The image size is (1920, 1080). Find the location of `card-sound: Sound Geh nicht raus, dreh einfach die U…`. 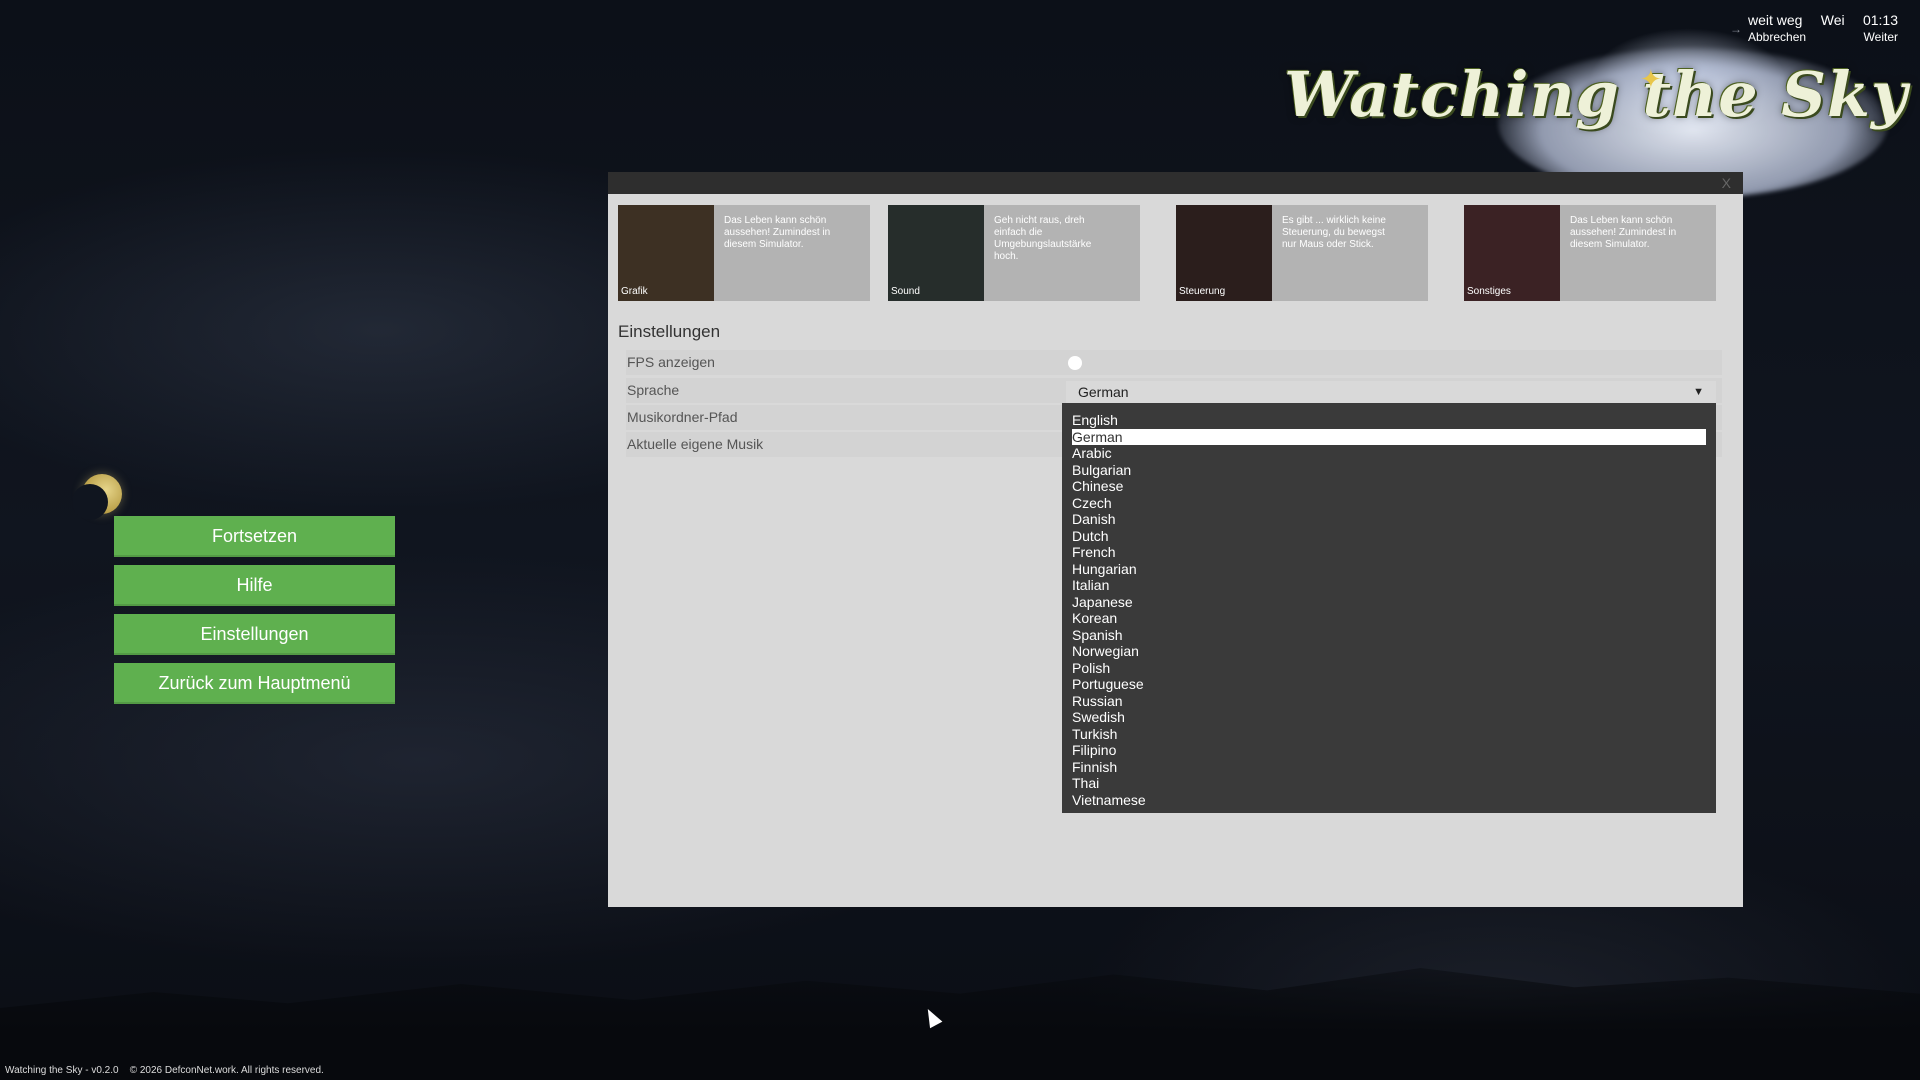

card-sound: Sound Geh nicht raus, dreh einfach die U… is located at coordinates (1014, 253).